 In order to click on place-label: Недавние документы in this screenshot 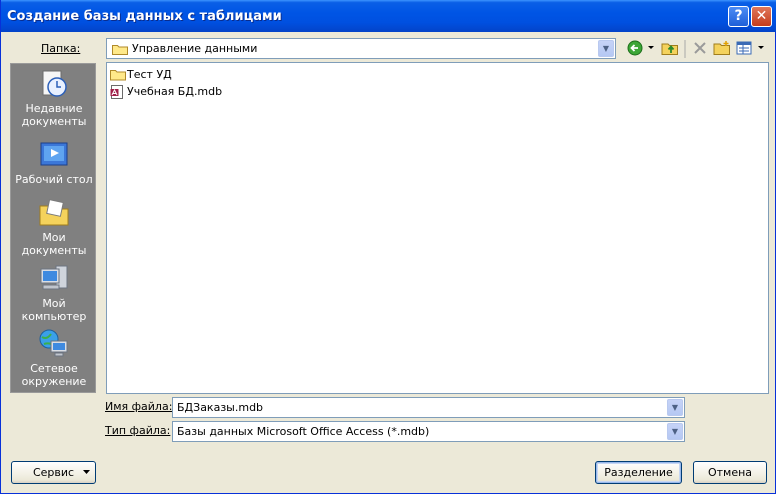, I will do `click(54, 115)`.